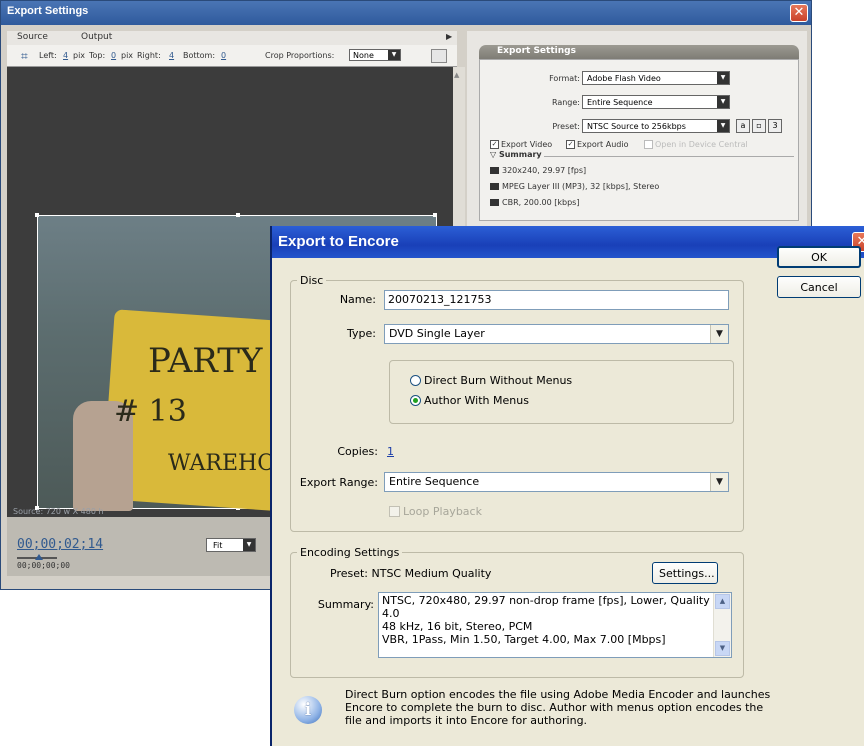  Describe the element at coordinates (491, 380) in the screenshot. I see `radio-direct-burn: Direct Burn Without Menus` at that location.